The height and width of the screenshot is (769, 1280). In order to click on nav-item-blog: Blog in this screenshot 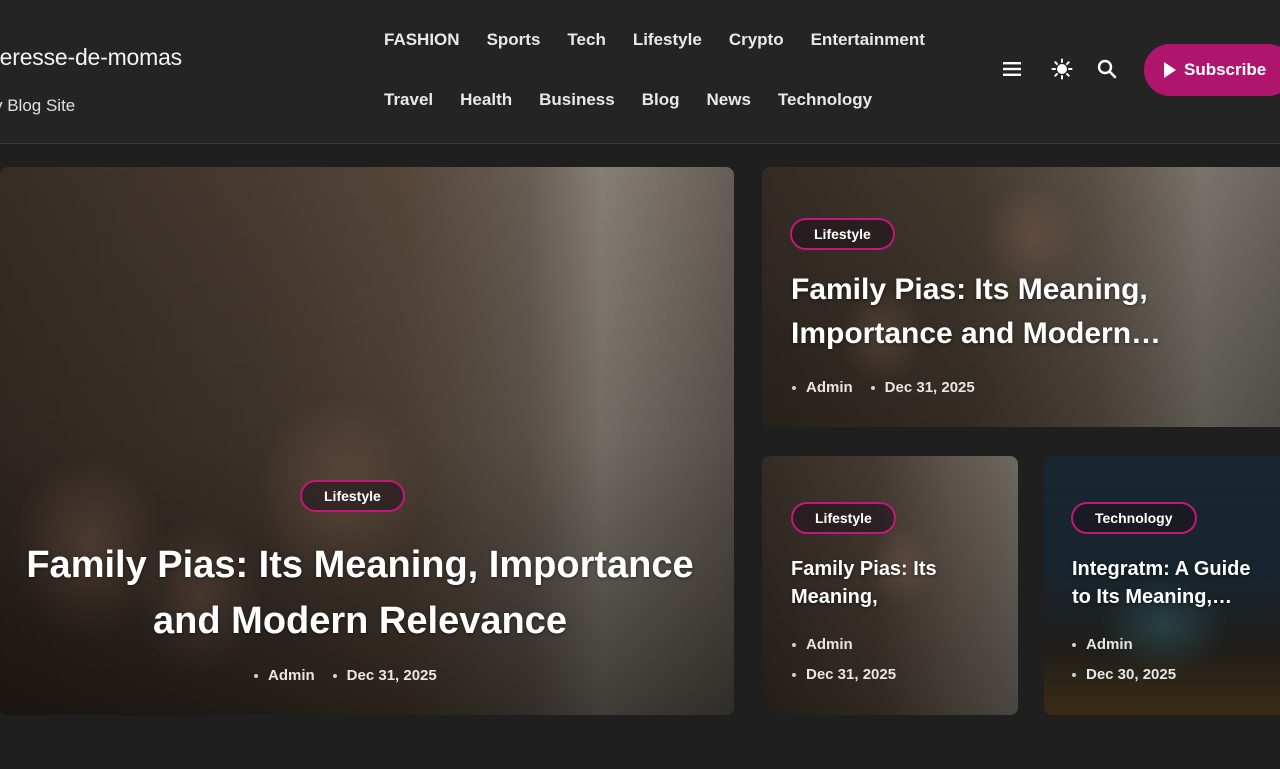, I will do `click(661, 100)`.